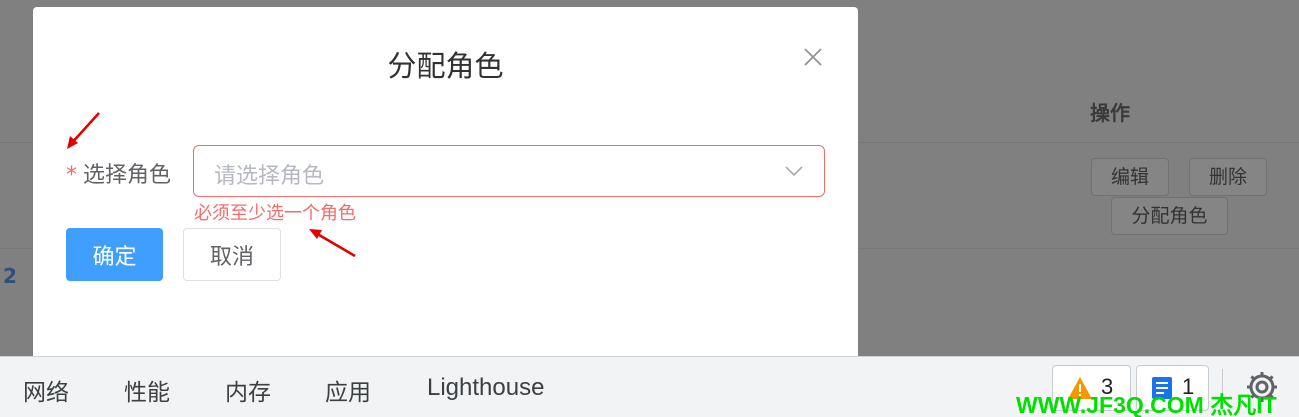 The height and width of the screenshot is (417, 1299). I want to click on dialog-title: 分配角色, so click(445, 66).